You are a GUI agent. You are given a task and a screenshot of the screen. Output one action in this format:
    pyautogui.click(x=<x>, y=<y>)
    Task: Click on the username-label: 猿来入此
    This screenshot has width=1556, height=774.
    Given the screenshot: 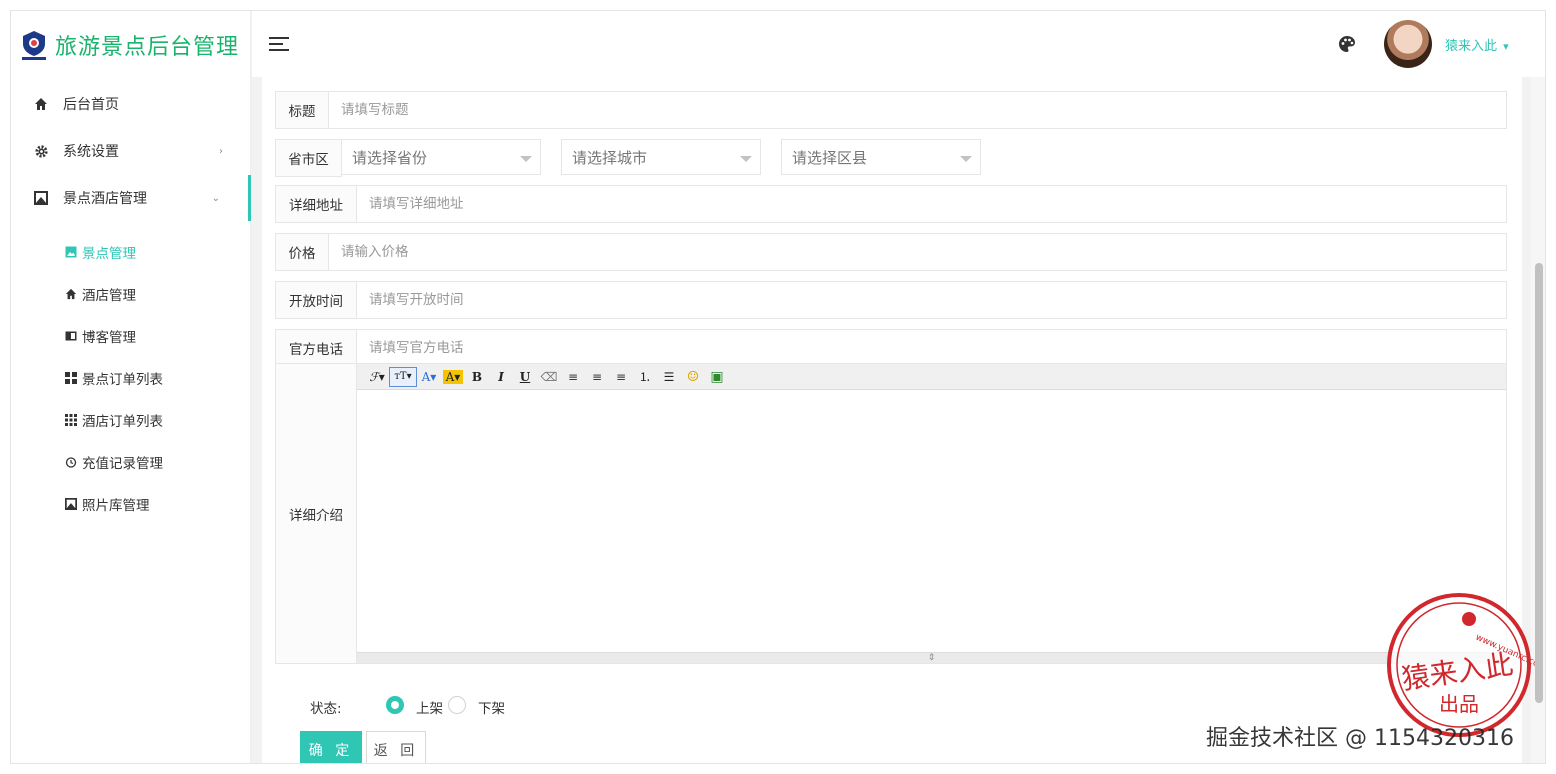 What is the action you would take?
    pyautogui.click(x=1471, y=46)
    